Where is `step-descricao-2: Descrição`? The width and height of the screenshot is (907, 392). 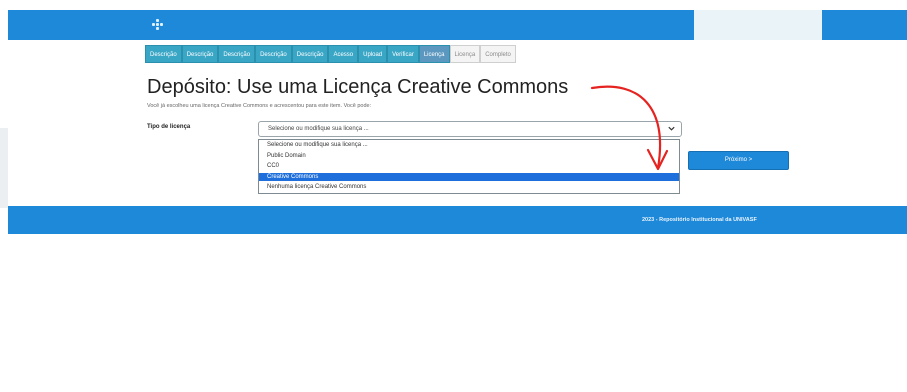
step-descricao-2: Descrição is located at coordinates (200, 54).